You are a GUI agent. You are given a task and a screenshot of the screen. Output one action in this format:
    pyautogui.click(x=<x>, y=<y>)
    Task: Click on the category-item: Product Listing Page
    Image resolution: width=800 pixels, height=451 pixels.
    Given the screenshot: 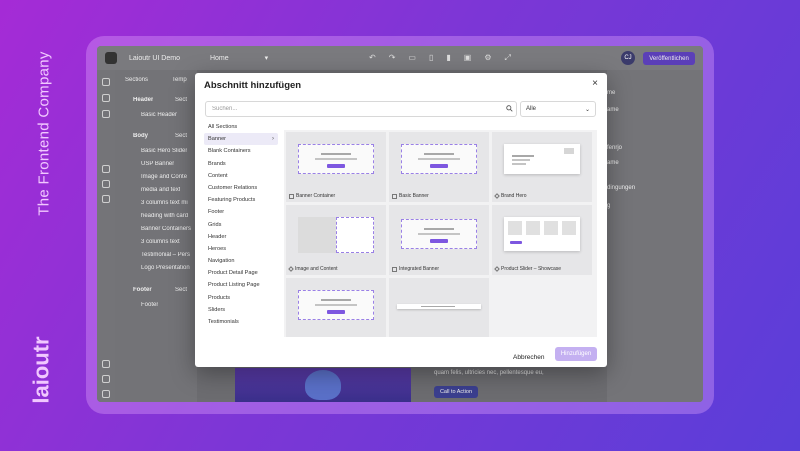 What is the action you would take?
    pyautogui.click(x=241, y=285)
    